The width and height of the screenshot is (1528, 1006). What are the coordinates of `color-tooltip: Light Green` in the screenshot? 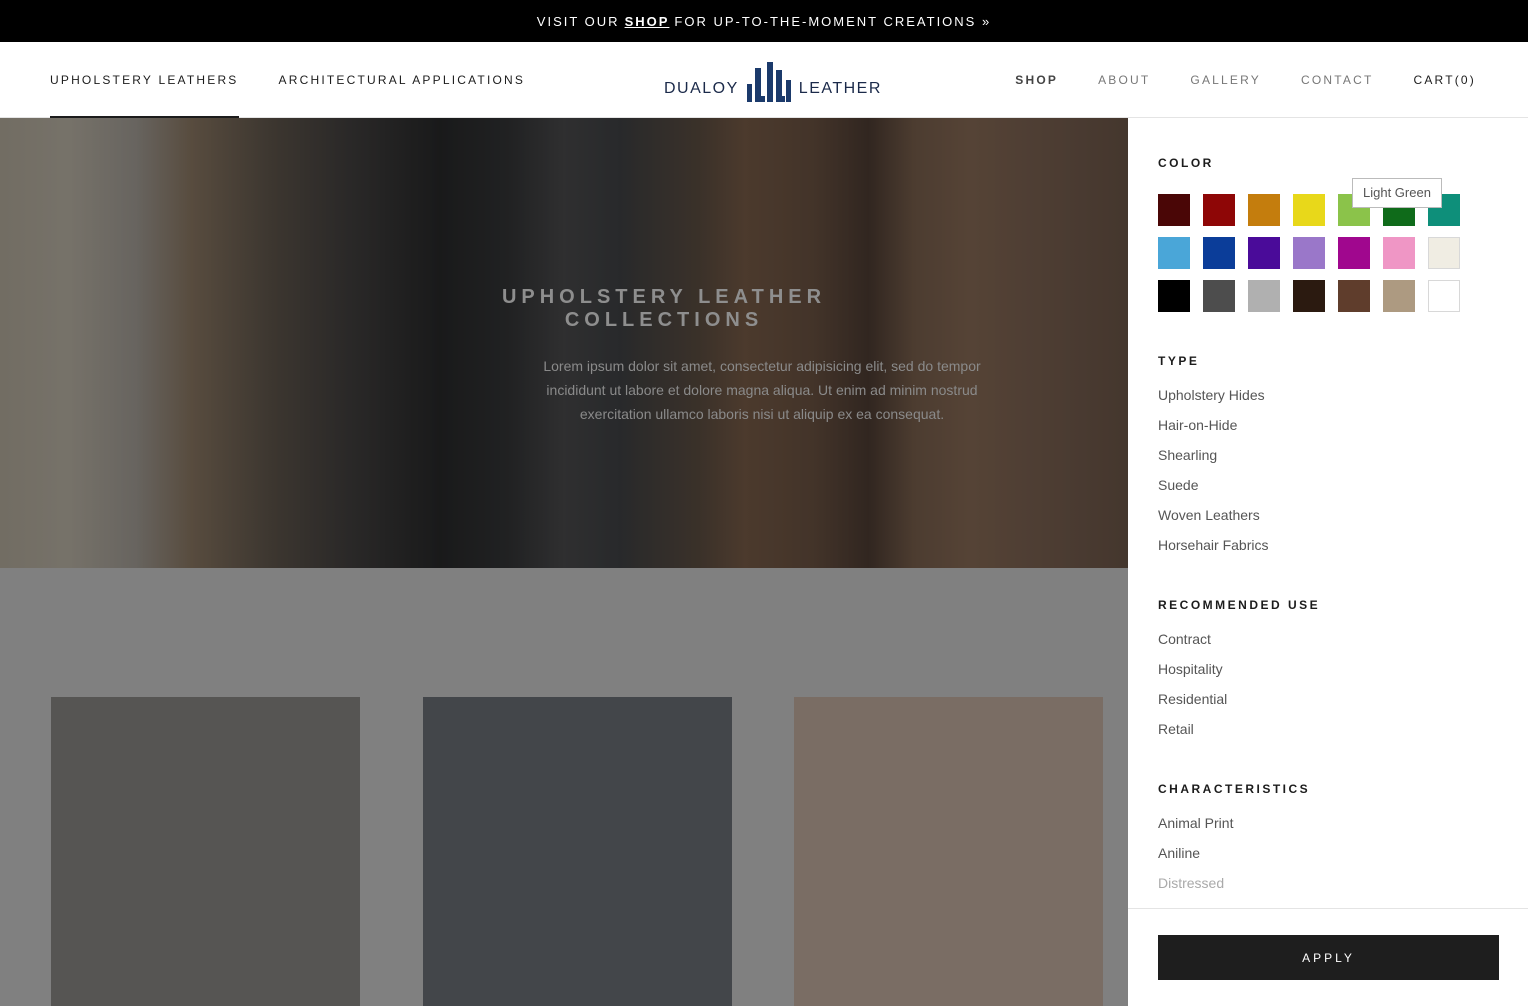 It's located at (1397, 193).